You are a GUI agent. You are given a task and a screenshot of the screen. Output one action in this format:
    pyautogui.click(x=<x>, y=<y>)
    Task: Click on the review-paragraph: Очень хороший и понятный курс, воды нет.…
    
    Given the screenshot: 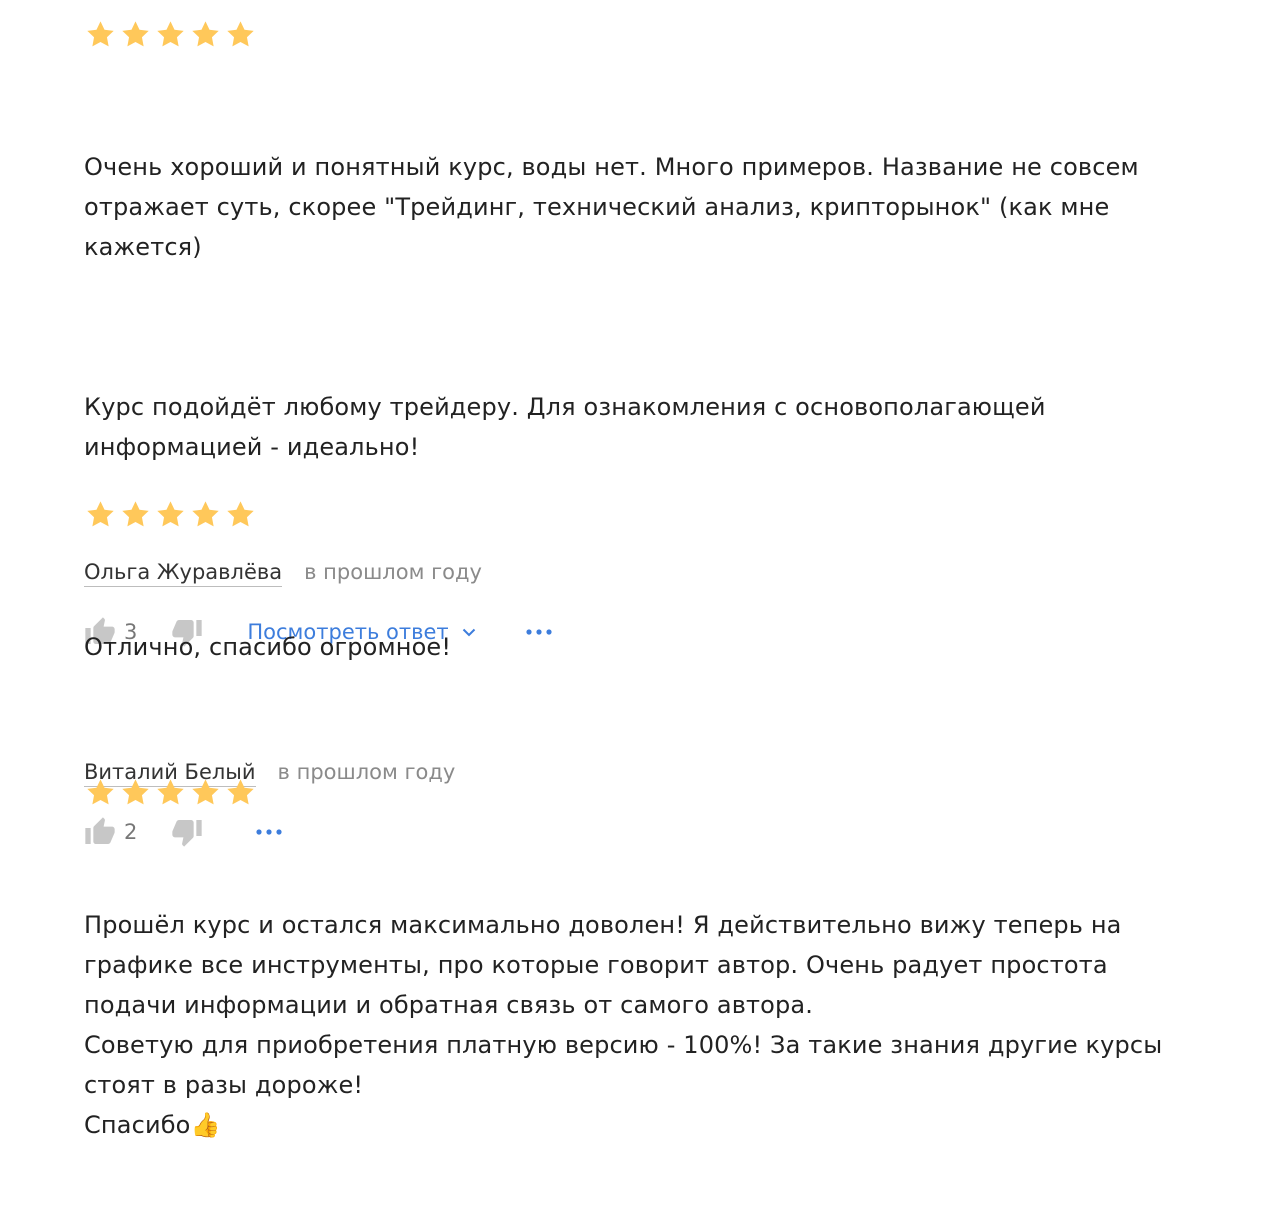 What is the action you would take?
    pyautogui.click(x=611, y=207)
    